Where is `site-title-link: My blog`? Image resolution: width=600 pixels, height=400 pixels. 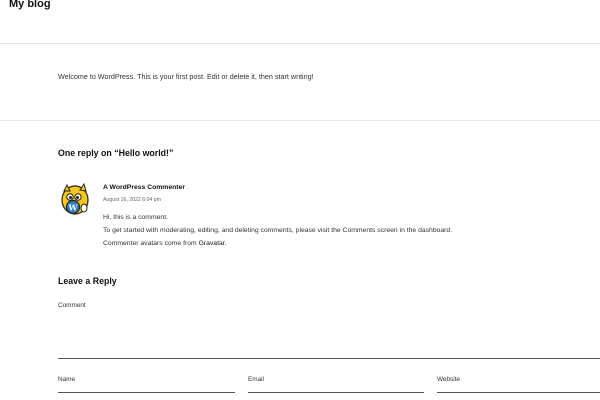
site-title-link: My blog is located at coordinates (30, 5).